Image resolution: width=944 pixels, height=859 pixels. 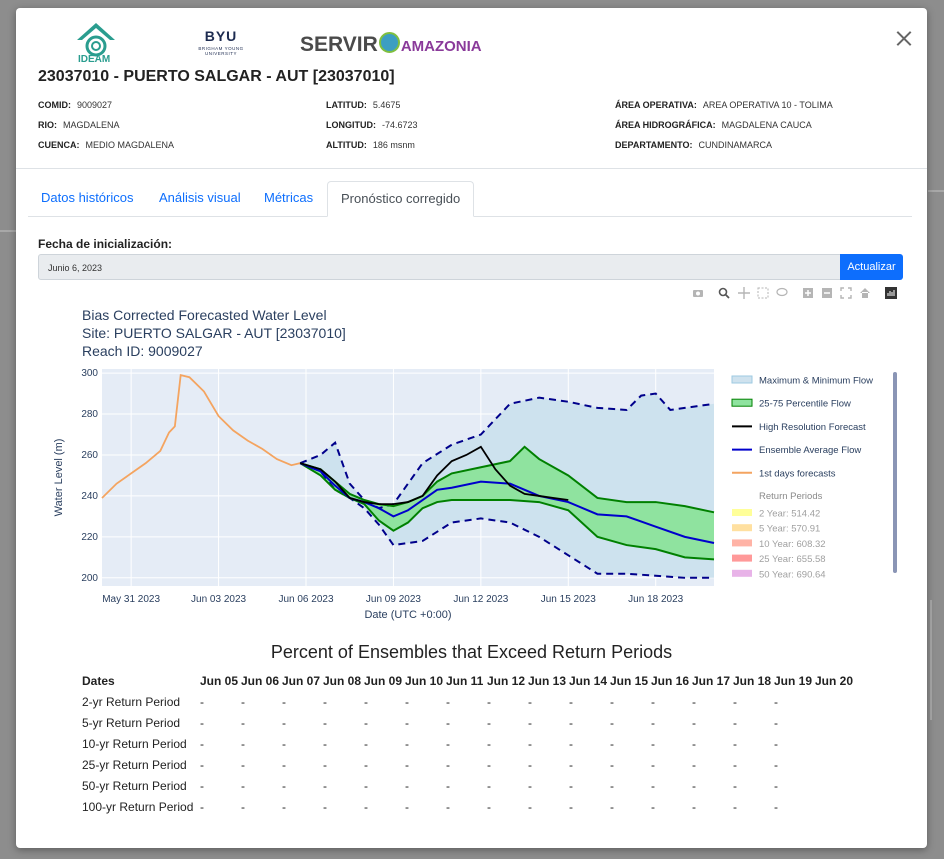 I want to click on lasso-icon, so click(x=782, y=293).